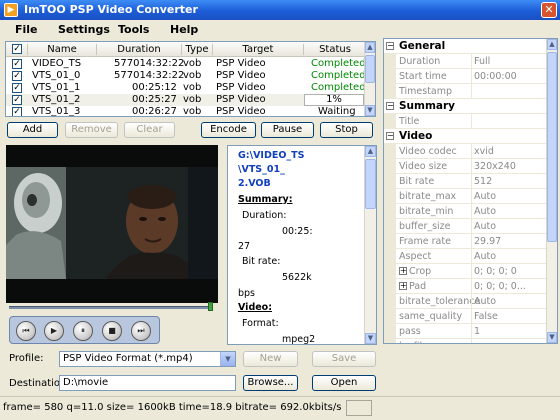  Describe the element at coordinates (465, 166) in the screenshot. I see `property-row: Video size 320x240` at that location.